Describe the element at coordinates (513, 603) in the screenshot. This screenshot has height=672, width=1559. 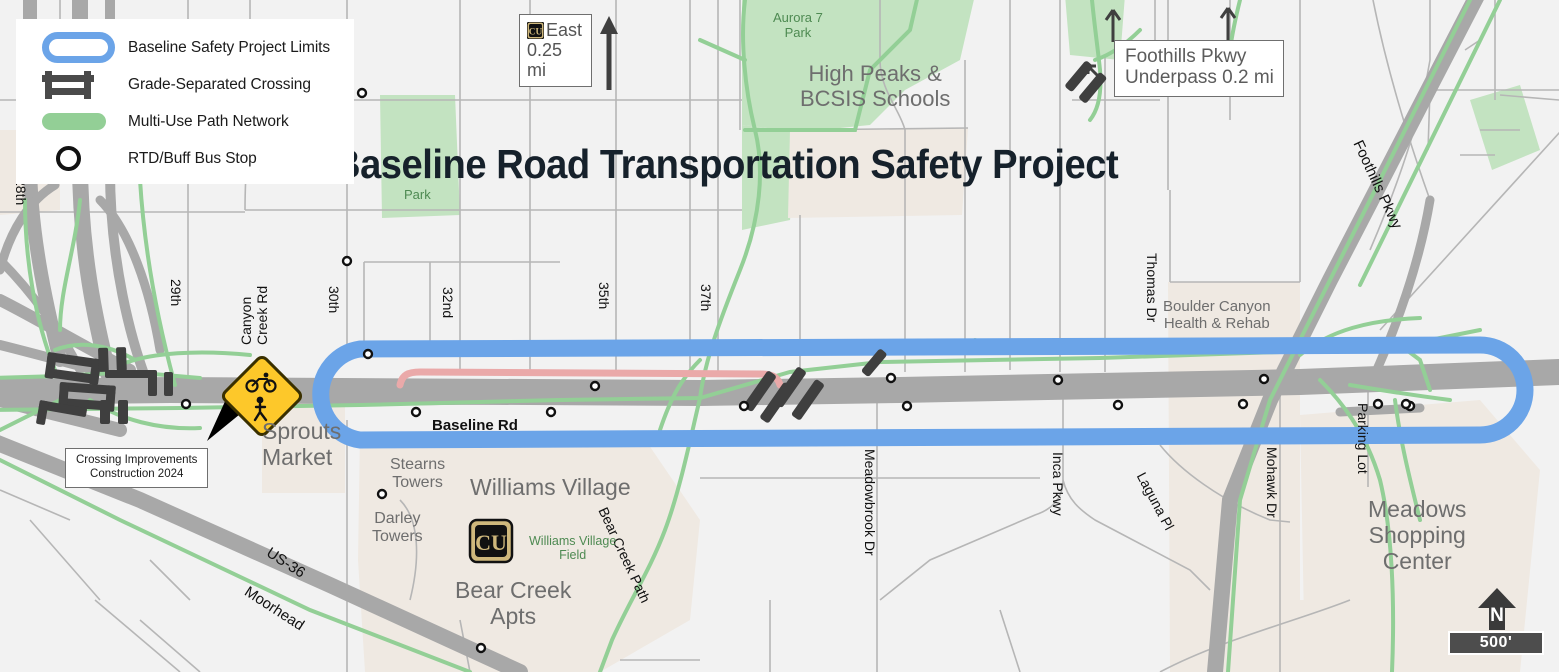
I see `place-label-bear-creek-apts: Bear Creek Apts` at that location.